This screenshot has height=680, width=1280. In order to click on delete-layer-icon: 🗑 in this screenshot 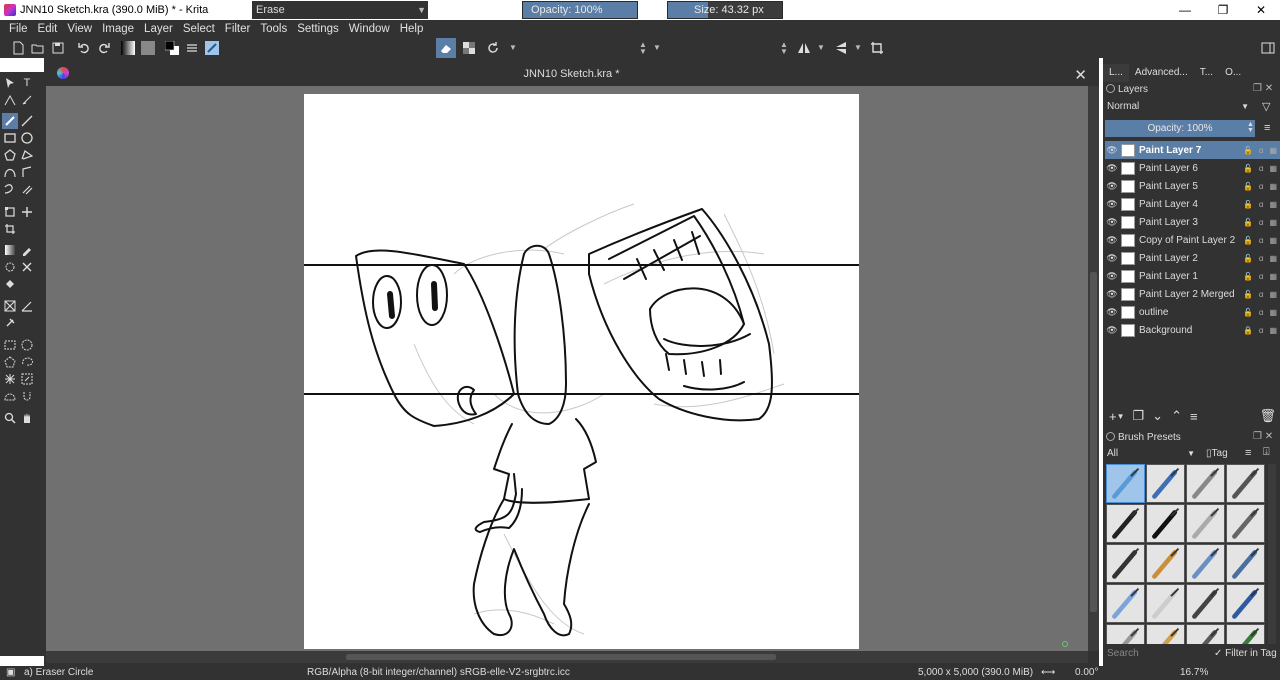, I will do `click(1267, 416)`.